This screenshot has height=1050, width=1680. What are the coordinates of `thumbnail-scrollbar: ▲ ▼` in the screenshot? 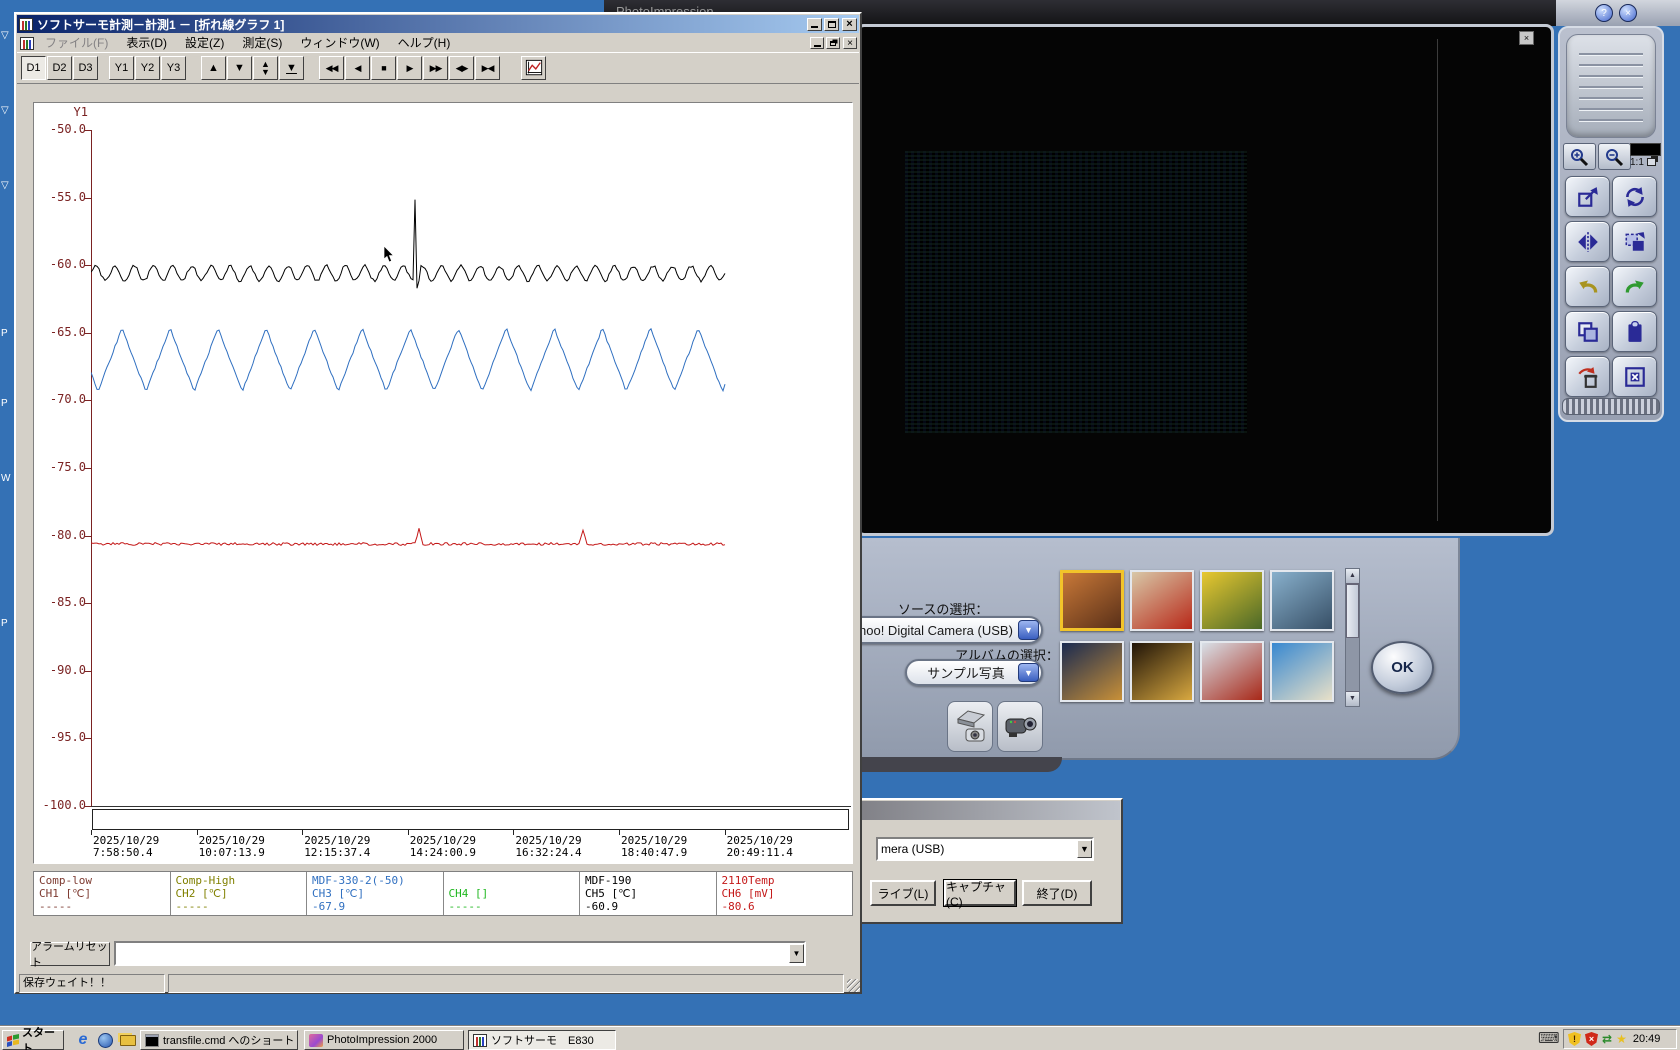 It's located at (1352, 637).